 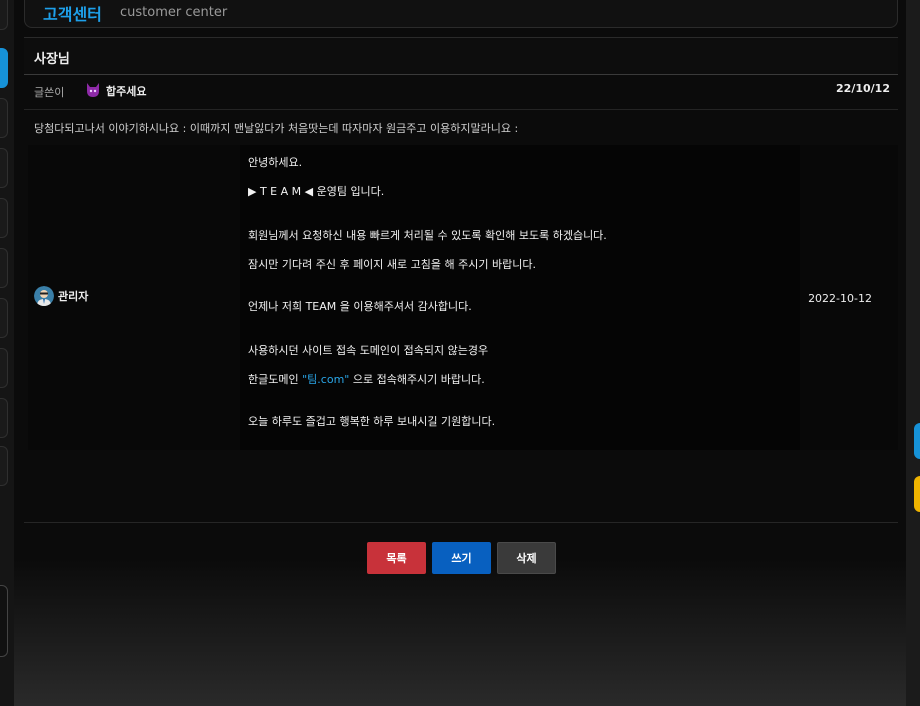 I want to click on reply-line-domain: 한글도메인 "팀.com" 으로 접속해주시기 바랍니다., so click(x=366, y=379).